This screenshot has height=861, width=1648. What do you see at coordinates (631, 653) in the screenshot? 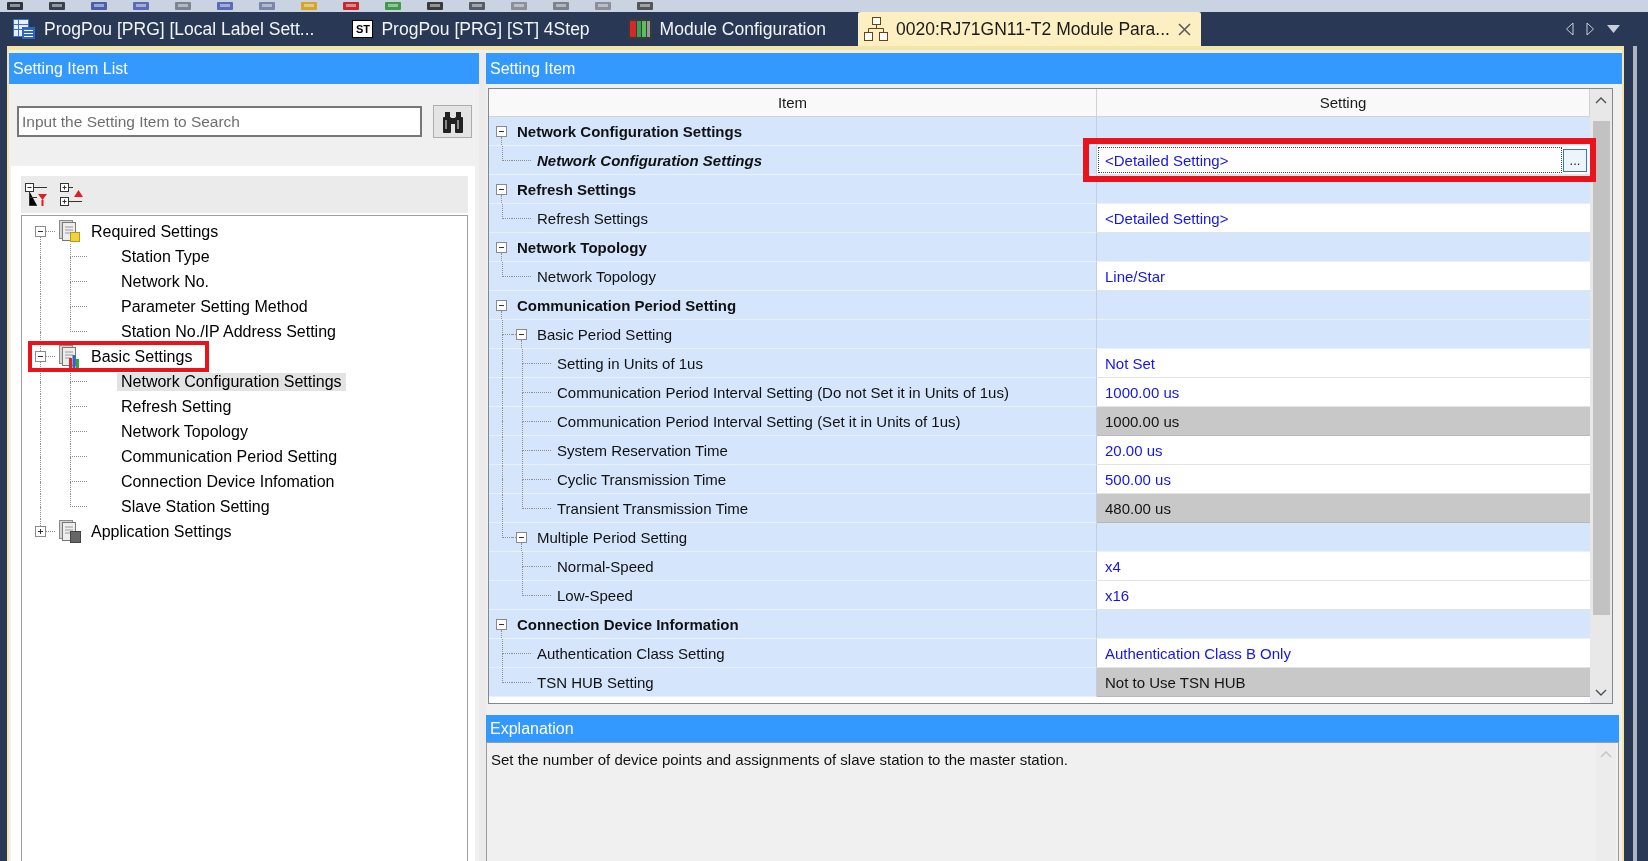
I see `item-label: Authentication Class Setting` at bounding box center [631, 653].